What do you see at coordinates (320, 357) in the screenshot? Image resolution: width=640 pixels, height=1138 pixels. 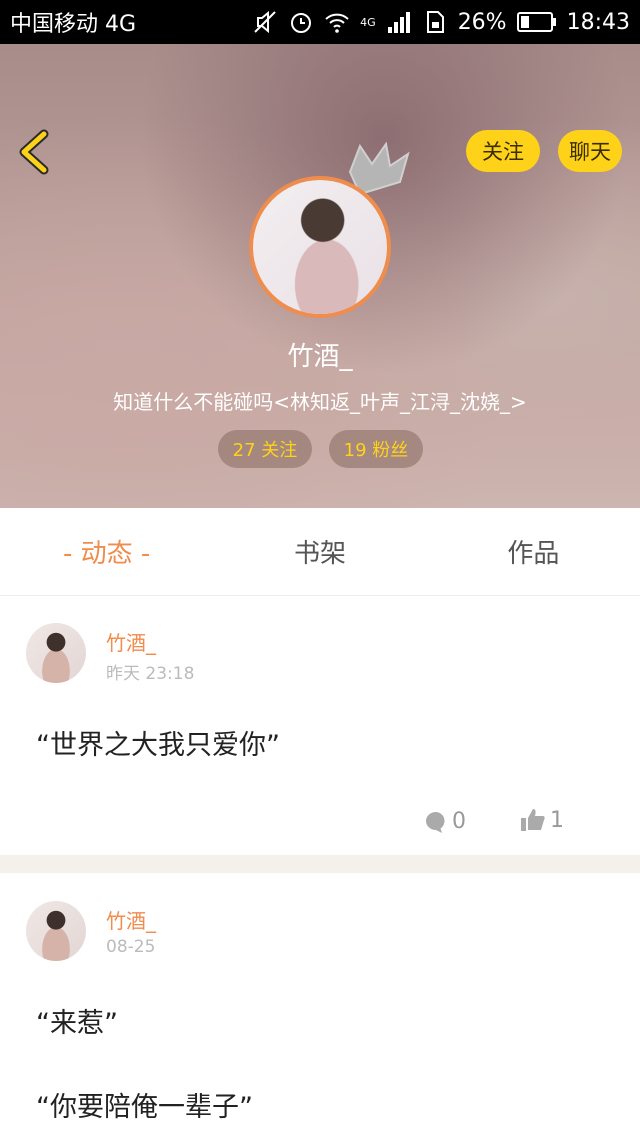 I see `profile-username: 竹酒_` at bounding box center [320, 357].